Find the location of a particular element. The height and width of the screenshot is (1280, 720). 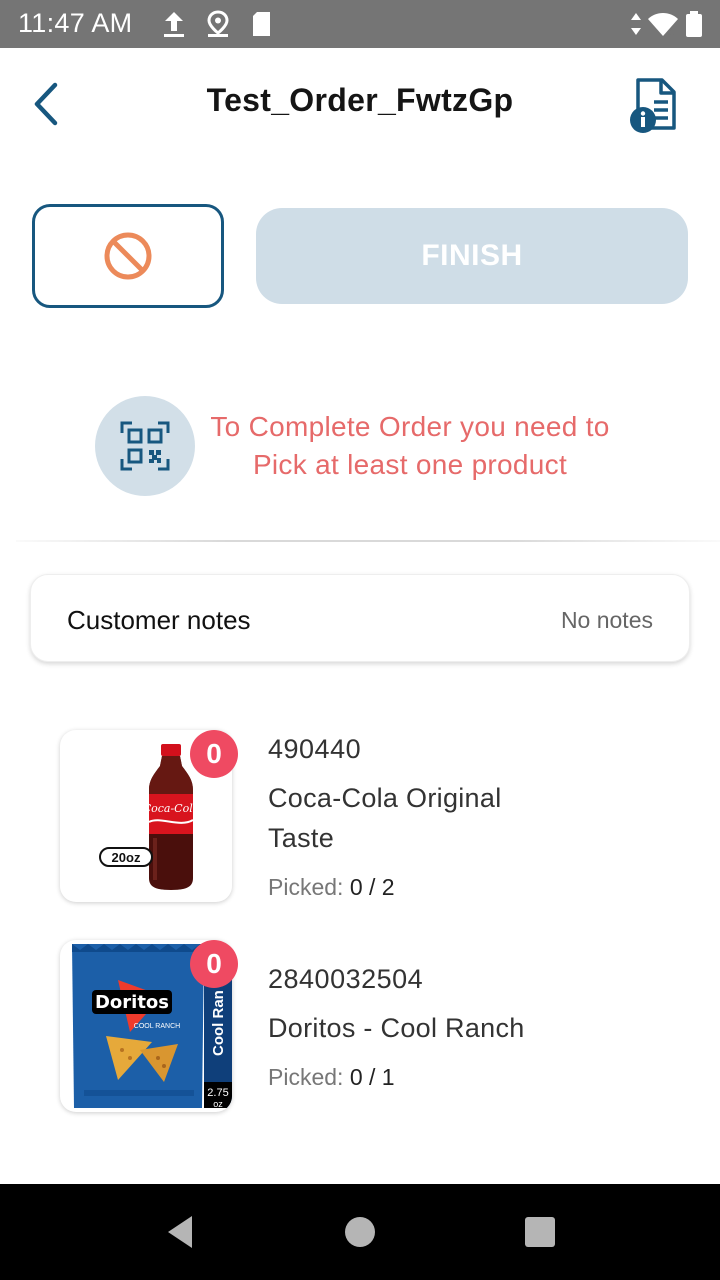

picked-count: Picked: 0 / 1 is located at coordinates (331, 1077).